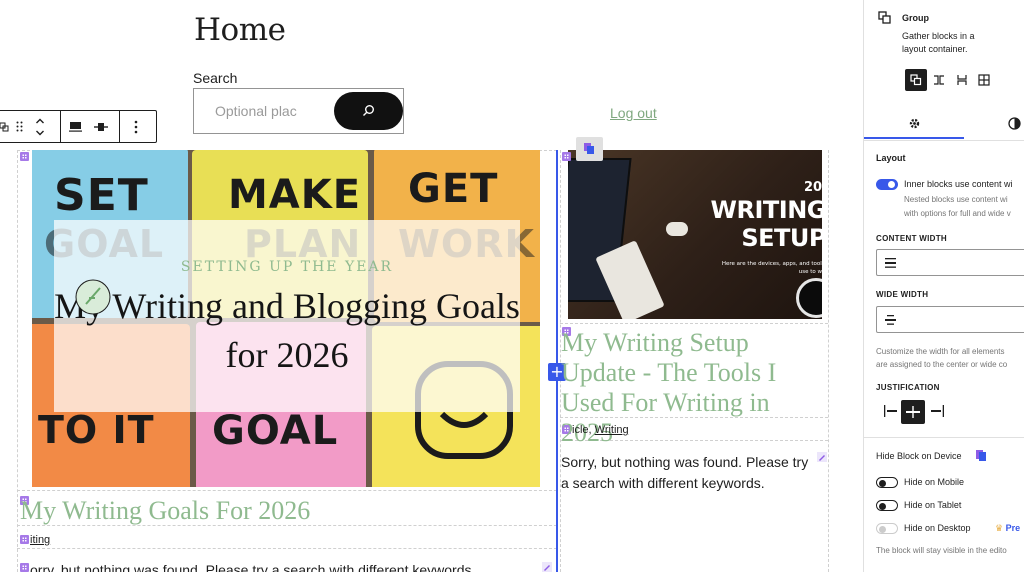 This screenshot has width=1024, height=572. Describe the element at coordinates (40, 126) in the screenshot. I see `move-up-down-icon` at that location.